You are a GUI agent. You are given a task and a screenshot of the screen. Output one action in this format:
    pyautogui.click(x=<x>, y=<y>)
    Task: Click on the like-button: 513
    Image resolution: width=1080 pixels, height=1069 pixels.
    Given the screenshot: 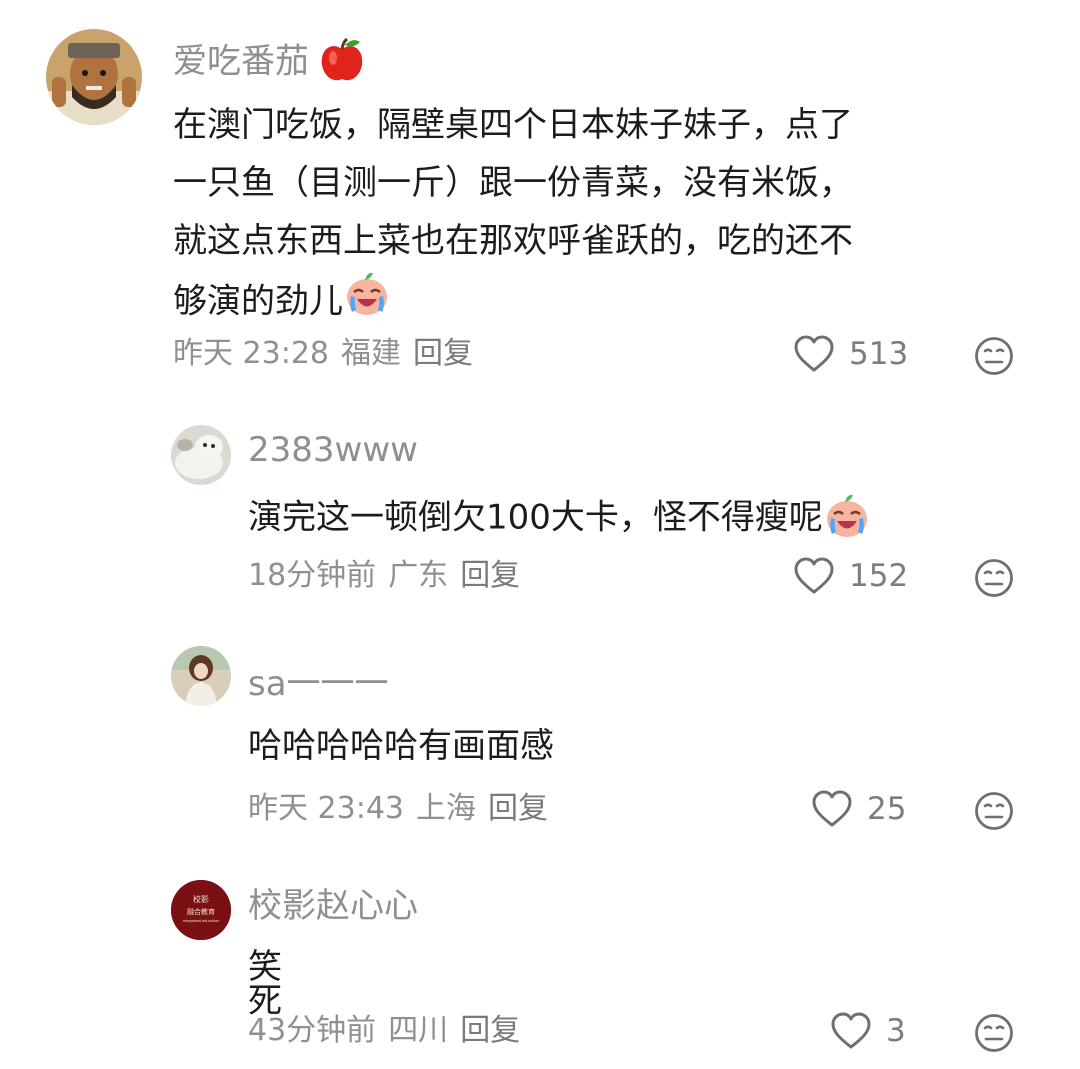 What is the action you would take?
    pyautogui.click(x=850, y=354)
    